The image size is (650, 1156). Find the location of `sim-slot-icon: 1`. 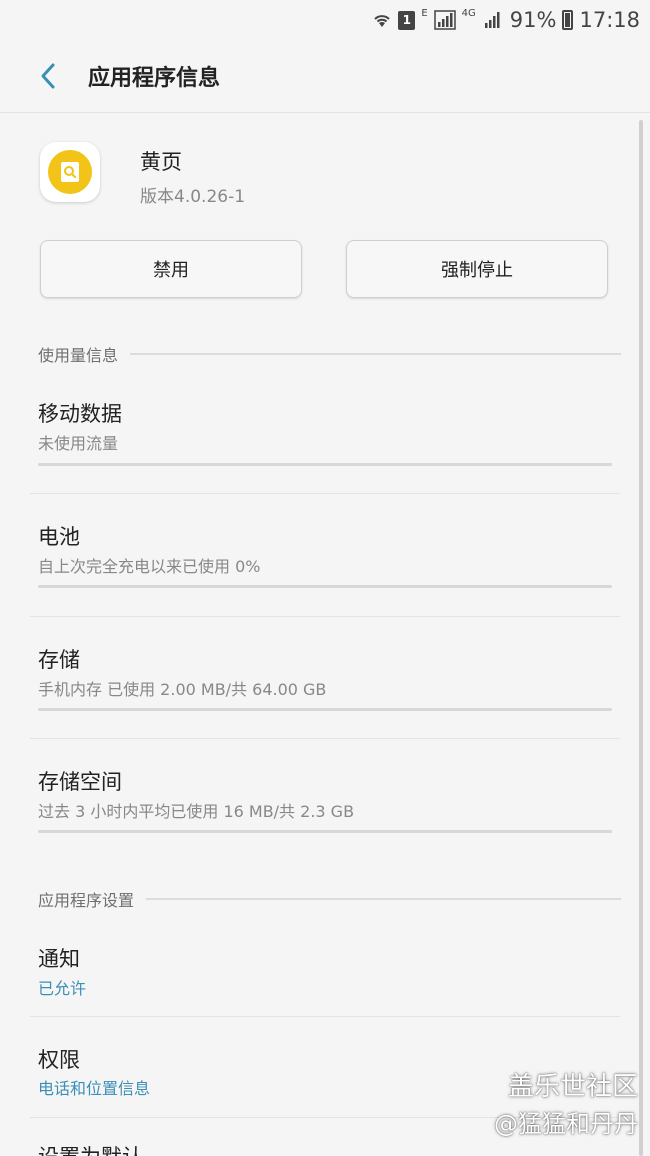

sim-slot-icon: 1 is located at coordinates (407, 20).